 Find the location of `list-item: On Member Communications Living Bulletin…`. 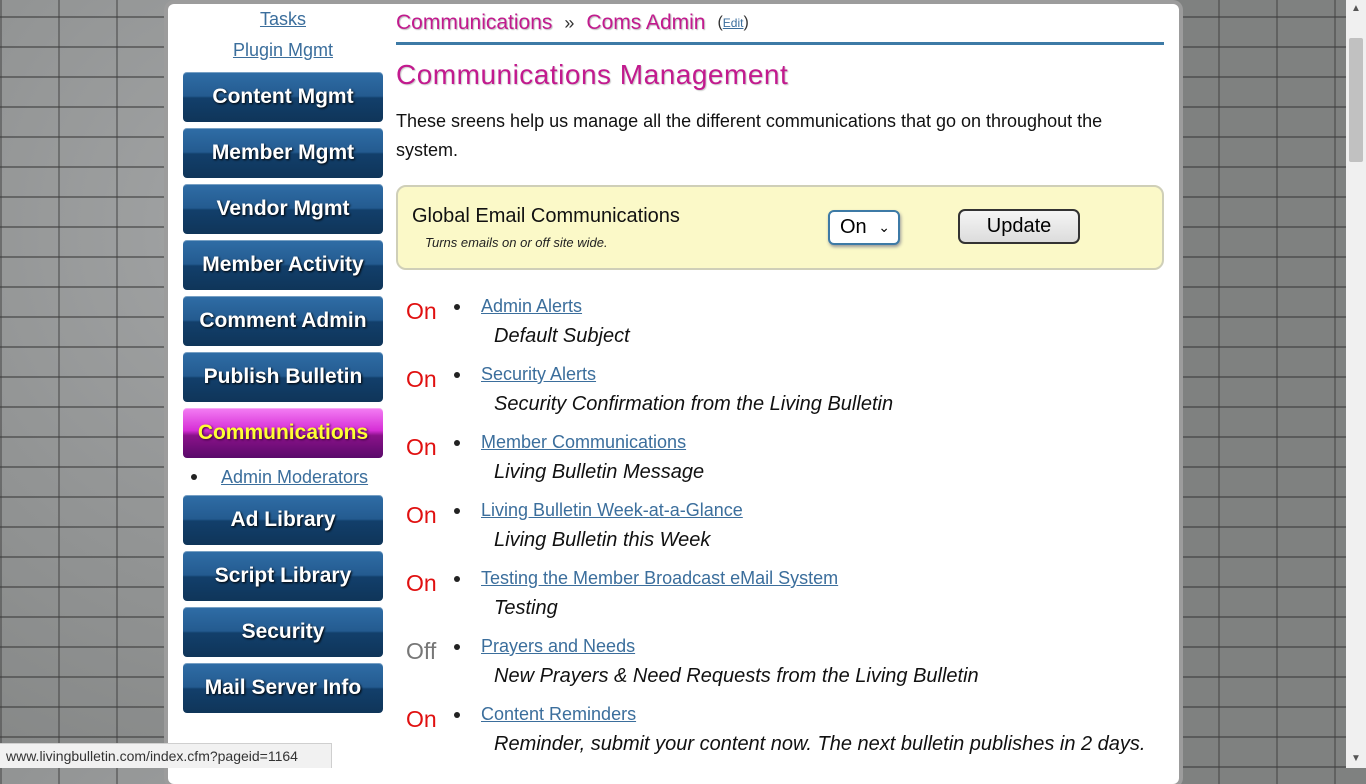

list-item: On Member Communications Living Bulletin… is located at coordinates (780, 462).